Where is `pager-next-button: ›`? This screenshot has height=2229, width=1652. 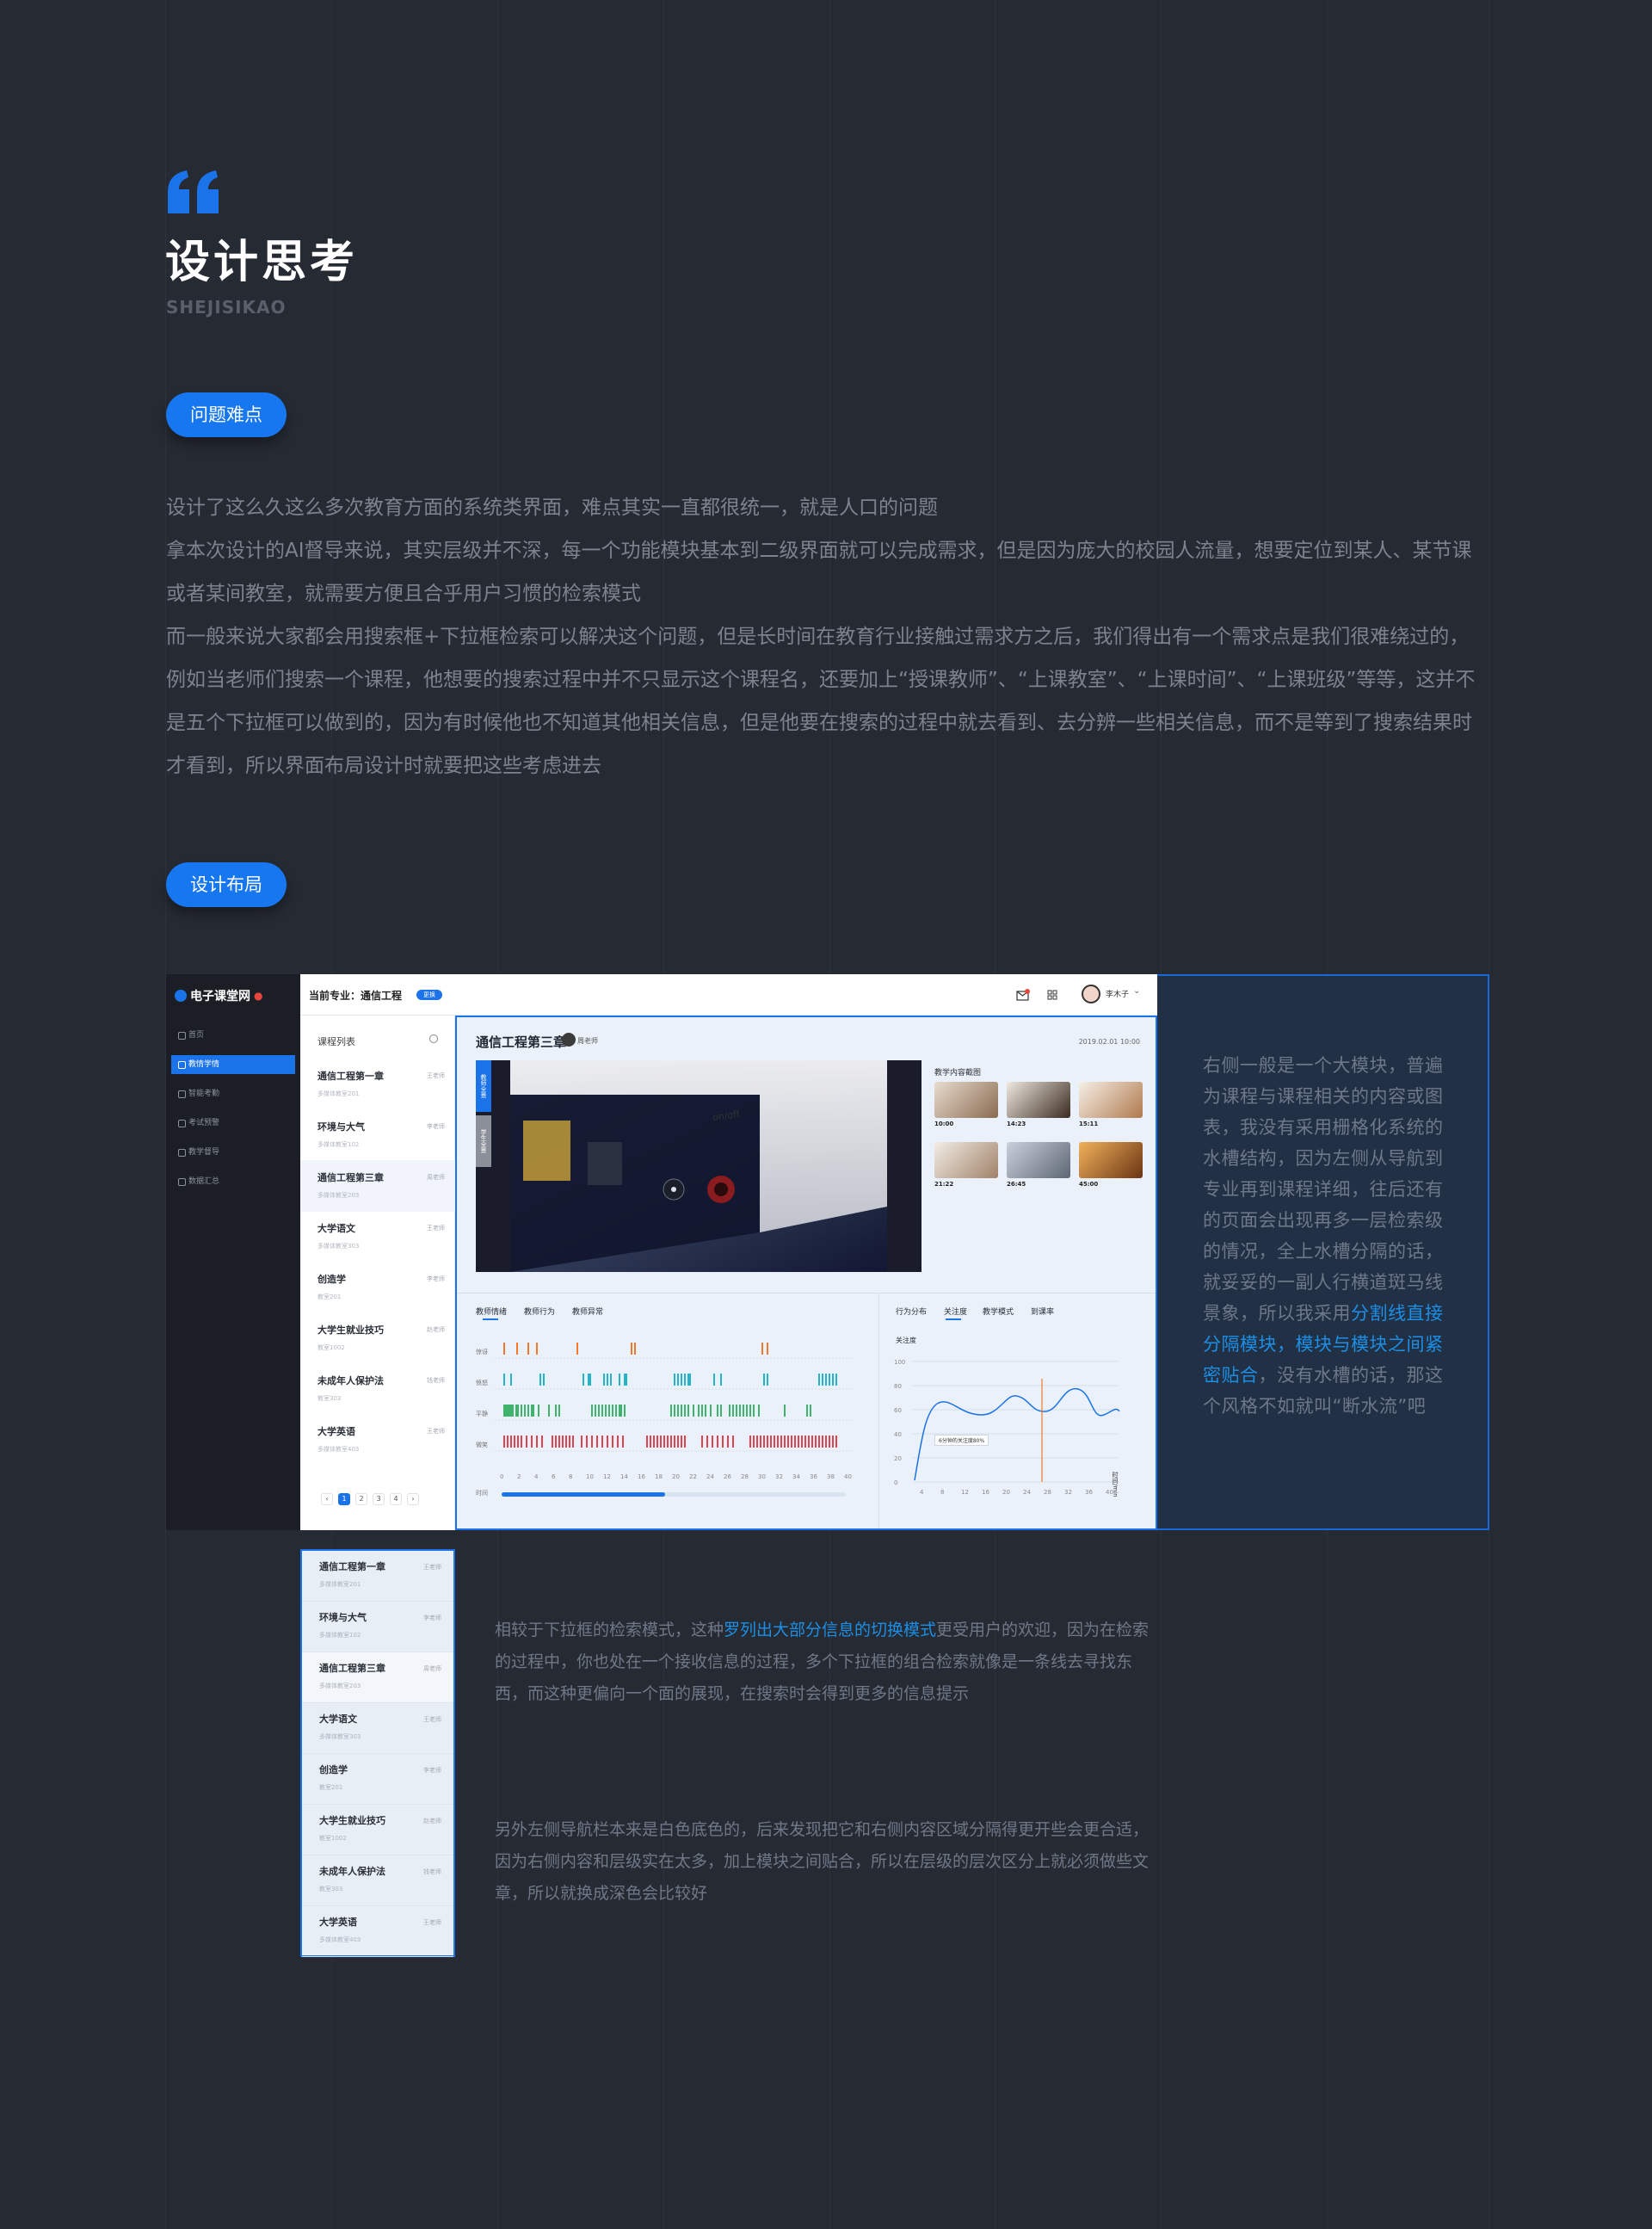 pager-next-button: › is located at coordinates (413, 1499).